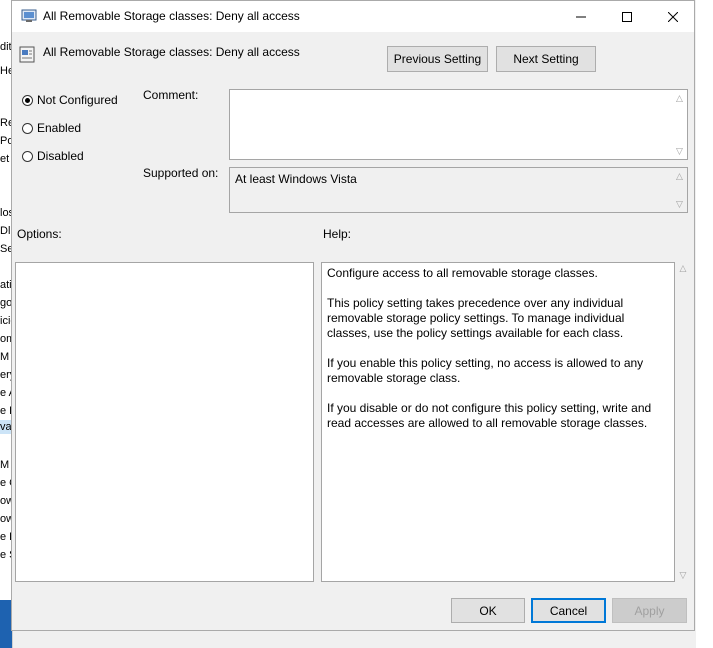 The image size is (713, 648). Describe the element at coordinates (683, 422) in the screenshot. I see `help-scrollbar: △ ▽` at that location.